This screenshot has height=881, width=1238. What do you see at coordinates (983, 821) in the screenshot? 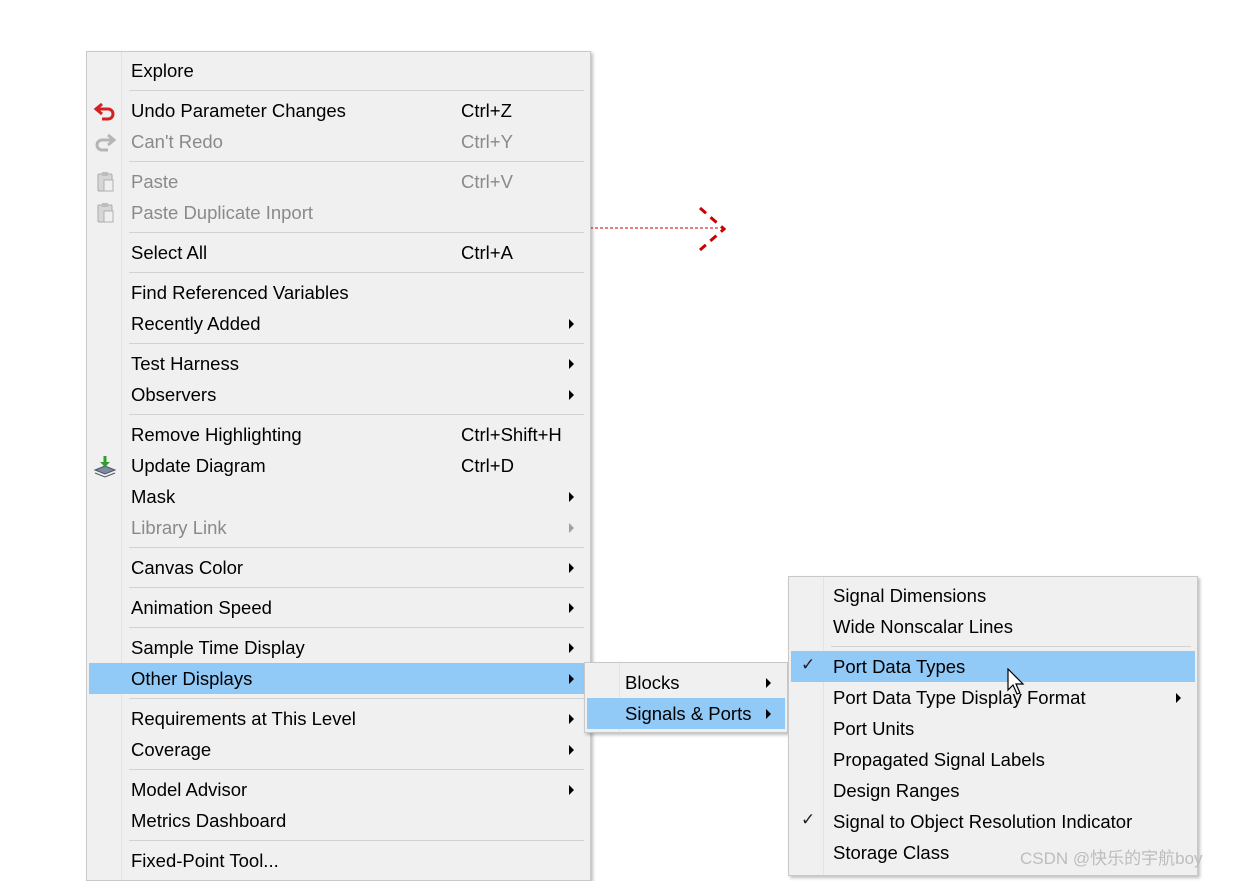
I see `menu-item-label: Signal to Object Resolution Indicator` at bounding box center [983, 821].